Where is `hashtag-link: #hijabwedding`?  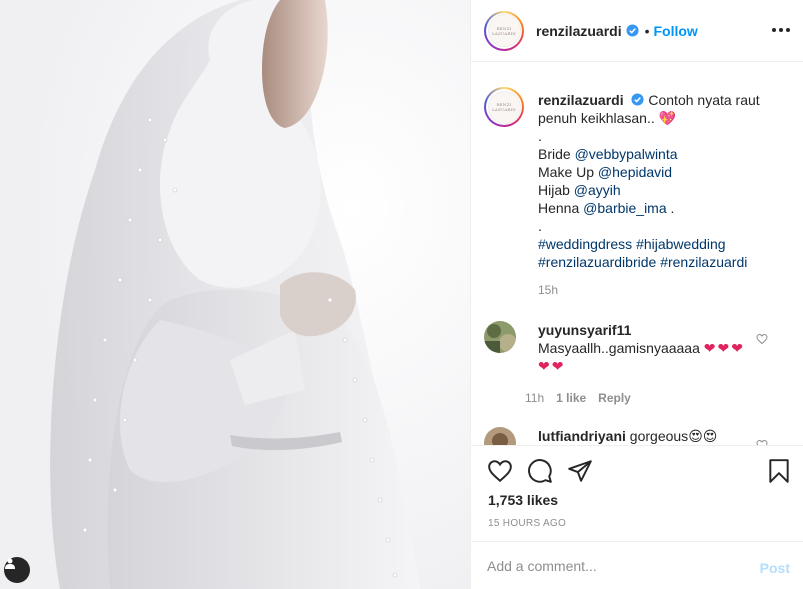
hashtag-link: #hijabwedding is located at coordinates (681, 244).